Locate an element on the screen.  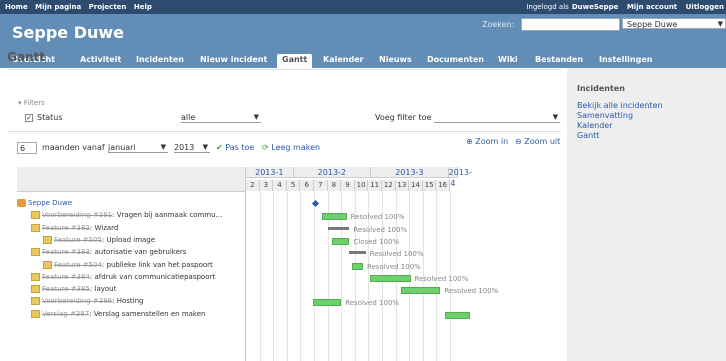
top-menu-projects: Projecten is located at coordinates (108, 7).